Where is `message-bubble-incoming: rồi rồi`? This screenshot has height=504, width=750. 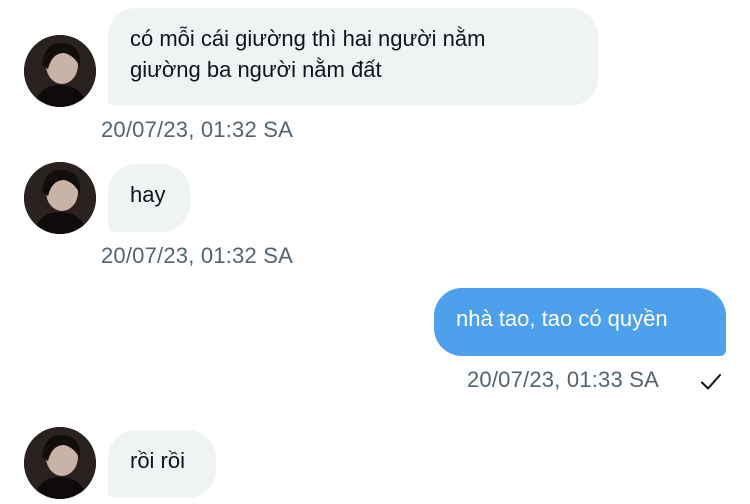 message-bubble-incoming: rồi rồi is located at coordinates (162, 464).